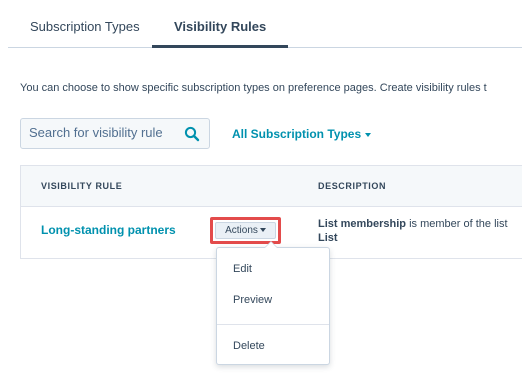 The width and height of the screenshot is (522, 381). What do you see at coordinates (85, 23) in the screenshot?
I see `tab-subscription-types: Subscription Types` at bounding box center [85, 23].